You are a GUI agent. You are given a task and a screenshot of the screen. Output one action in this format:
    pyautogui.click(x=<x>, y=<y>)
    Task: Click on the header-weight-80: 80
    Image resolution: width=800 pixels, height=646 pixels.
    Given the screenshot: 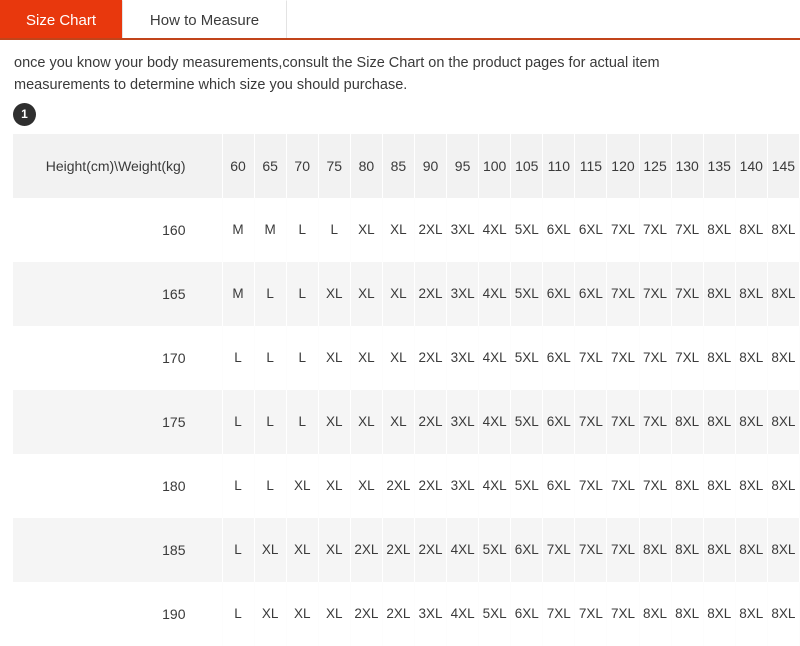 What is the action you would take?
    pyautogui.click(x=366, y=165)
    